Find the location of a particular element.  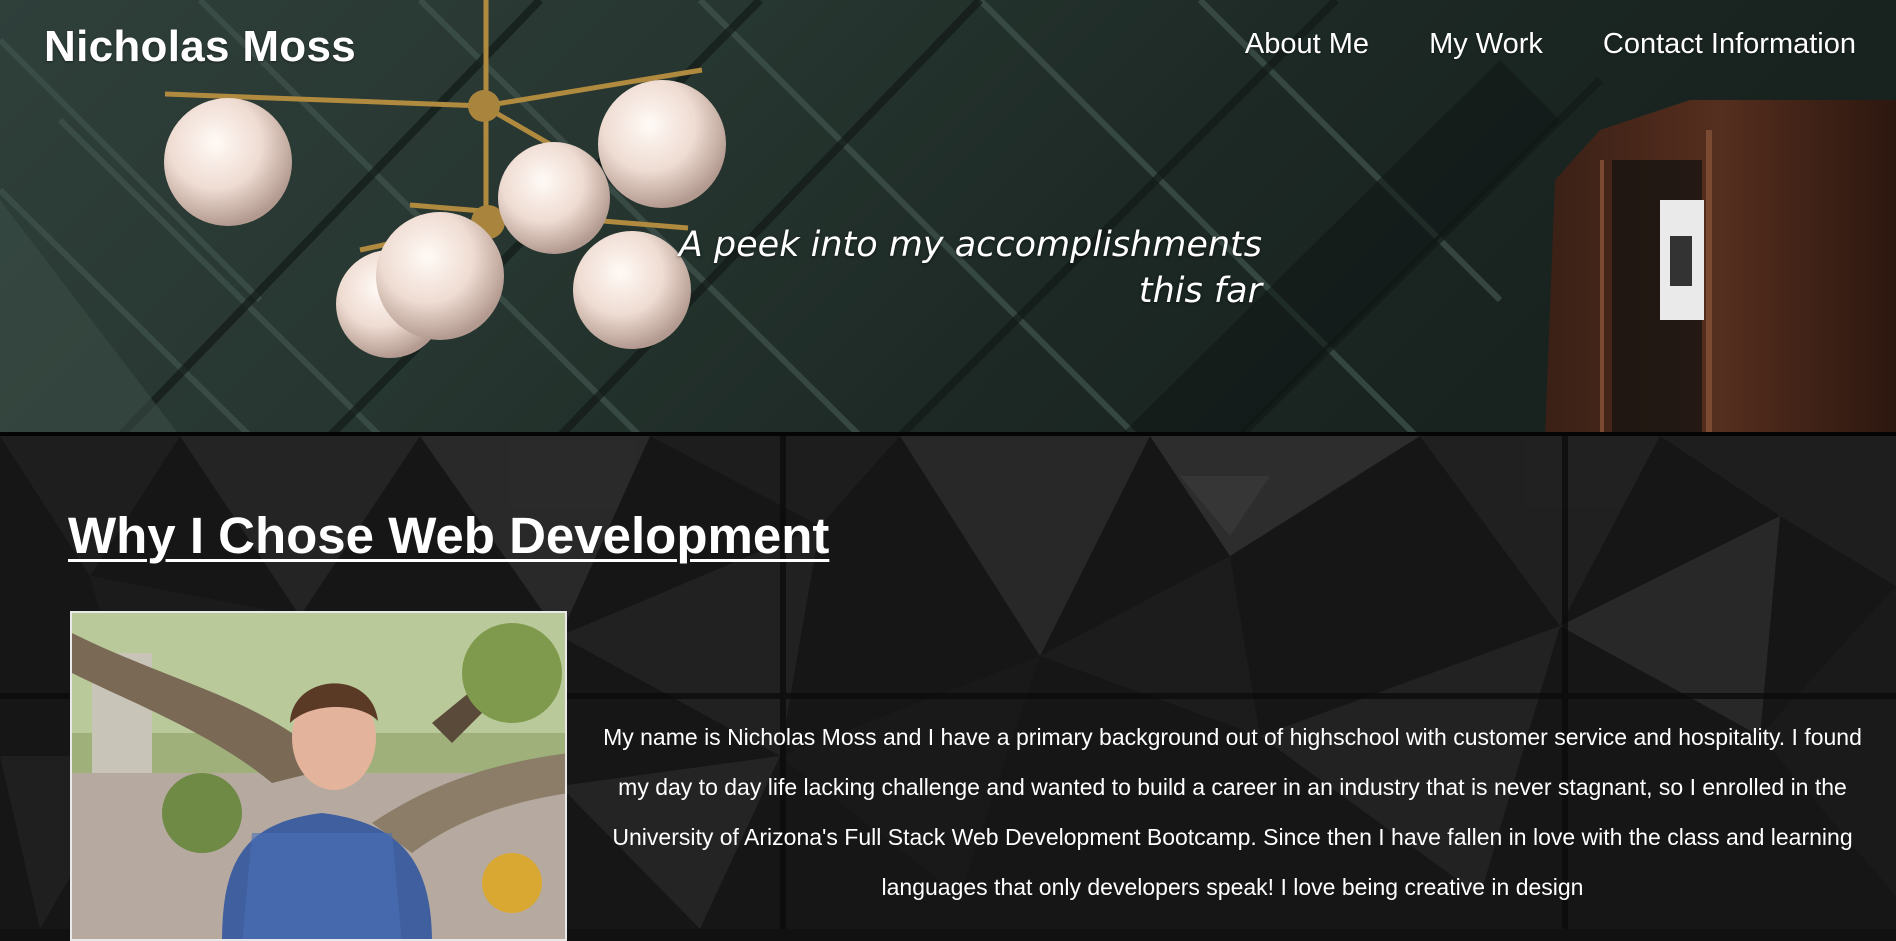

profile-photo is located at coordinates (318, 776).